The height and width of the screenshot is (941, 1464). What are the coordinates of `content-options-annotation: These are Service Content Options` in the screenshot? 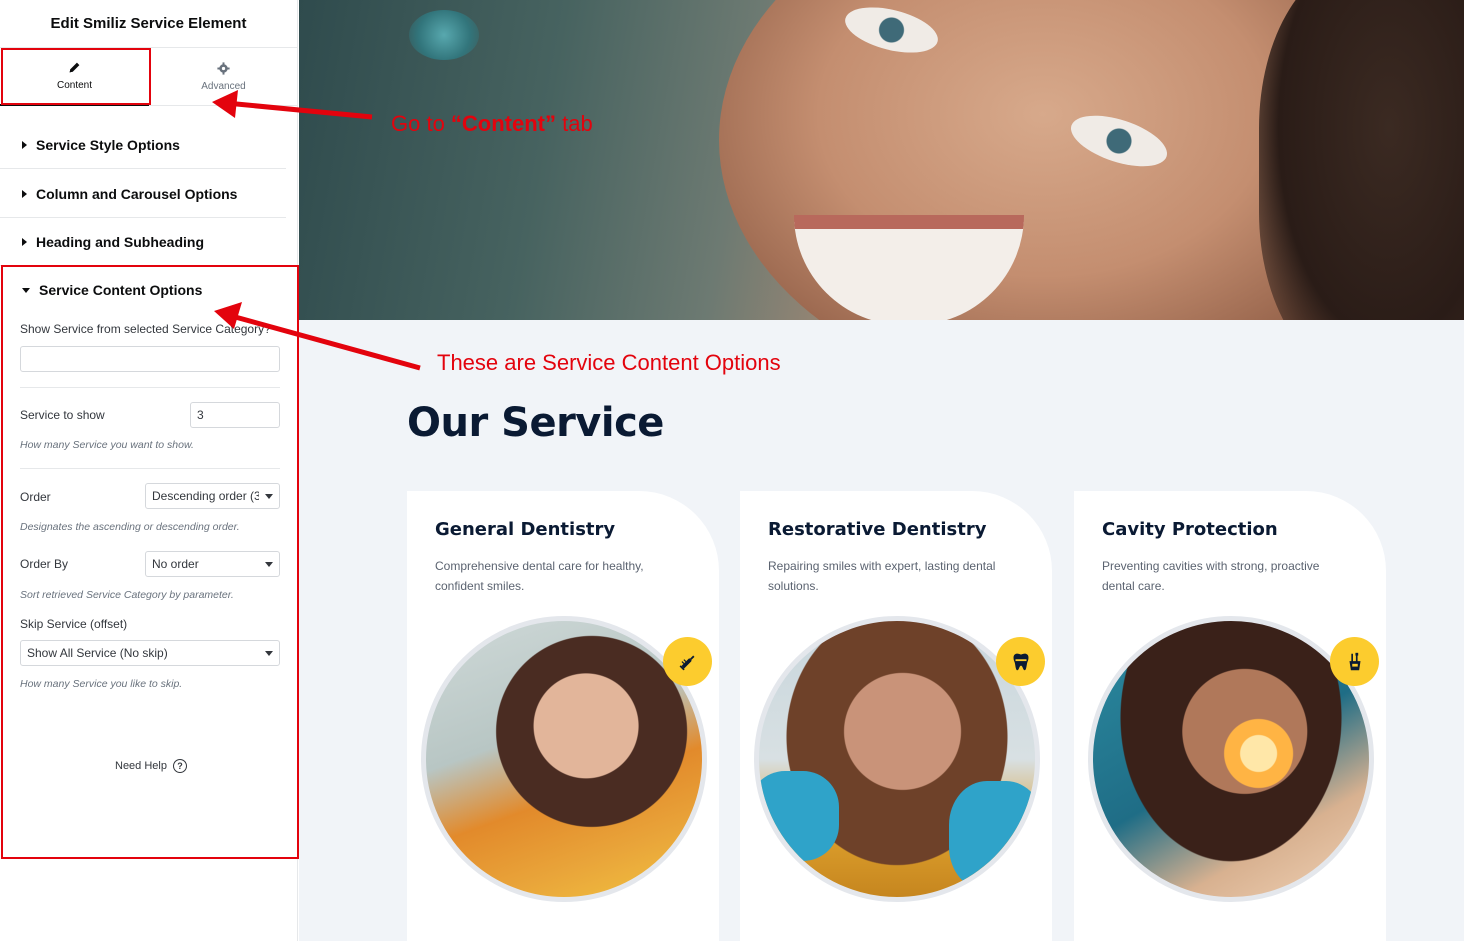 It's located at (609, 362).